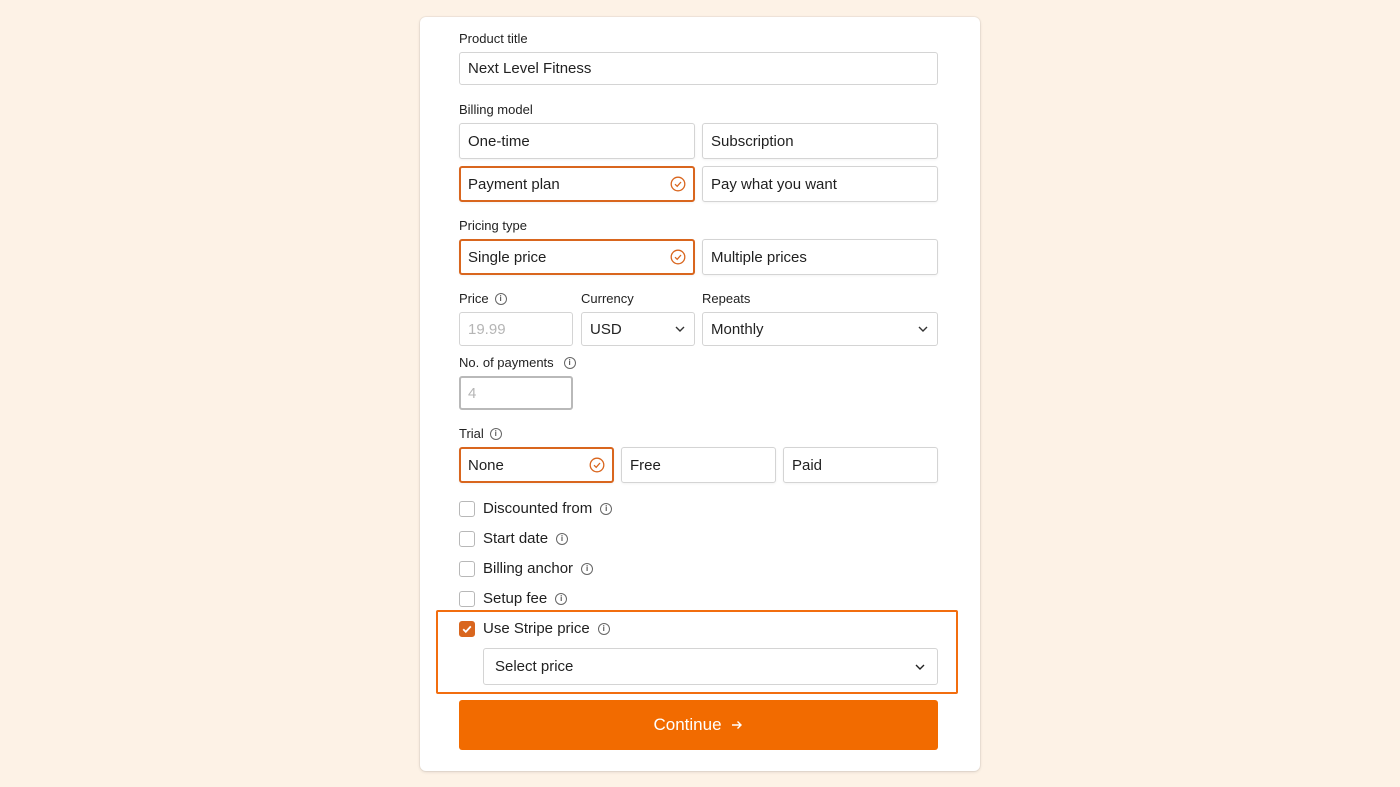  I want to click on billing-model-label: Billing model, so click(496, 109).